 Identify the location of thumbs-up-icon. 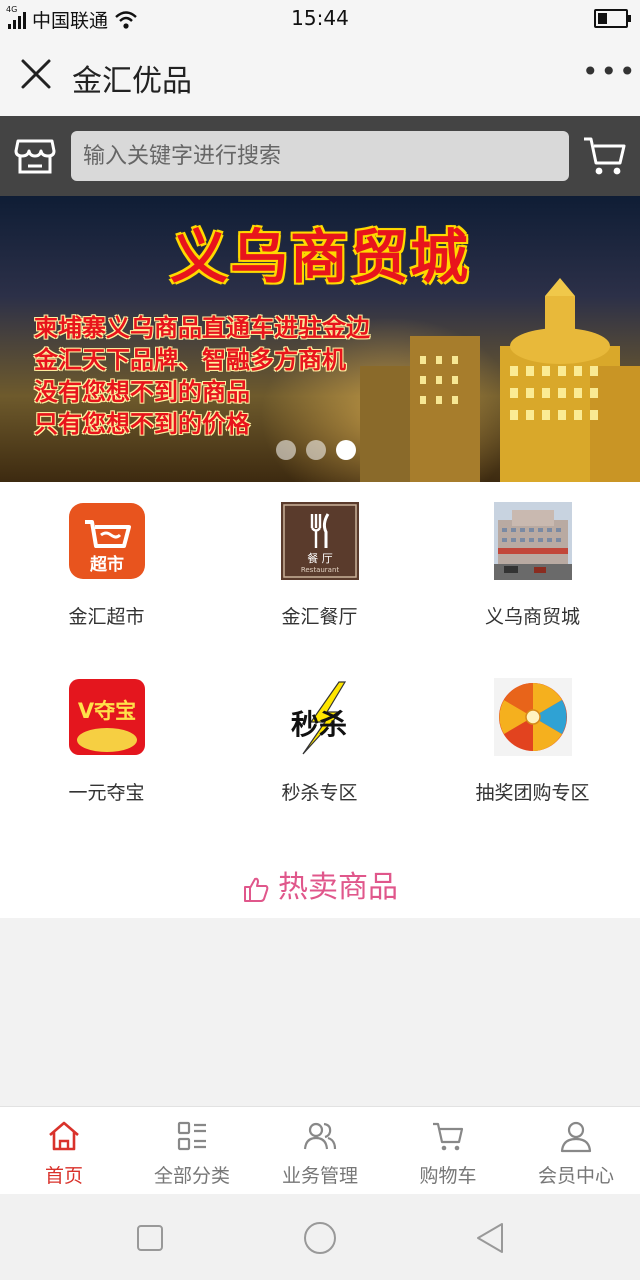
(256, 889).